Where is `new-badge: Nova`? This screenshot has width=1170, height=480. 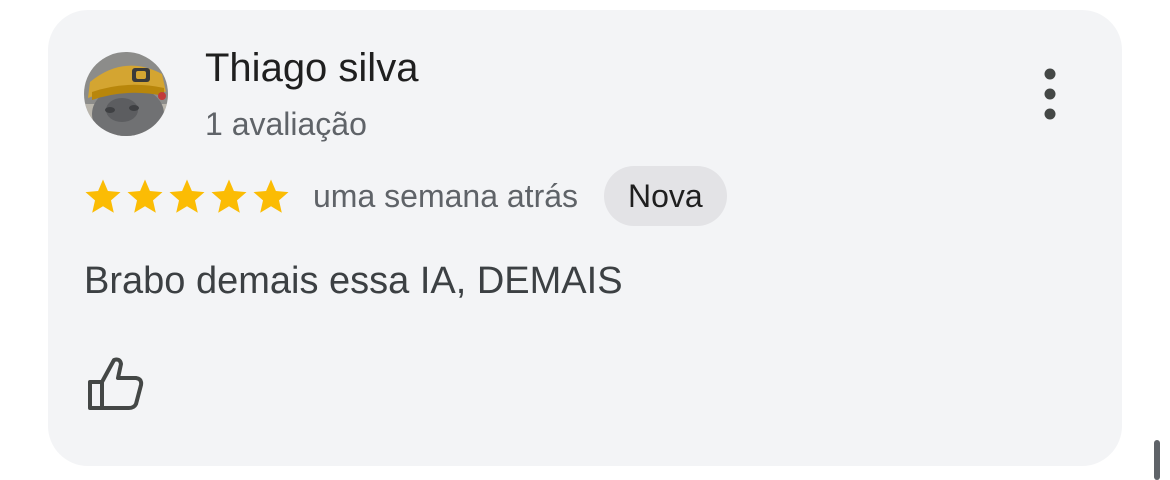 new-badge: Nova is located at coordinates (665, 196).